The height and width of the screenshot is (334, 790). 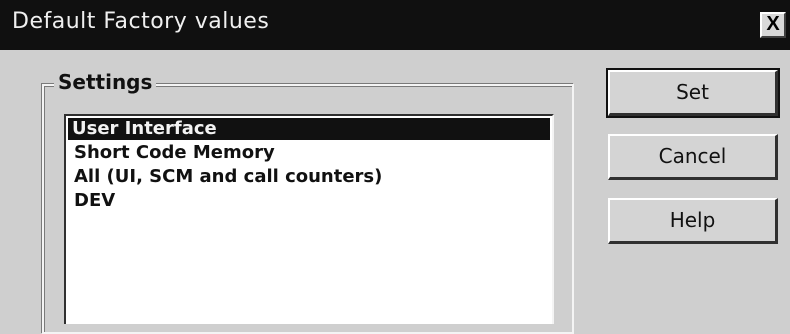 What do you see at coordinates (141, 21) in the screenshot?
I see `dialog-title: Default Factory values` at bounding box center [141, 21].